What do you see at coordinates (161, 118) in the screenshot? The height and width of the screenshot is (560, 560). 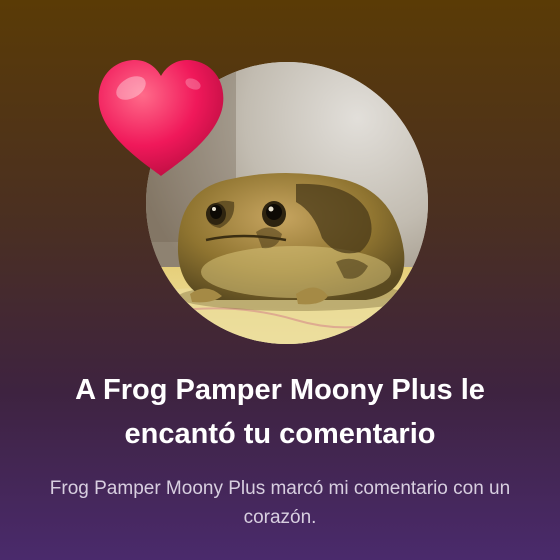 I see `heart-icon` at bounding box center [161, 118].